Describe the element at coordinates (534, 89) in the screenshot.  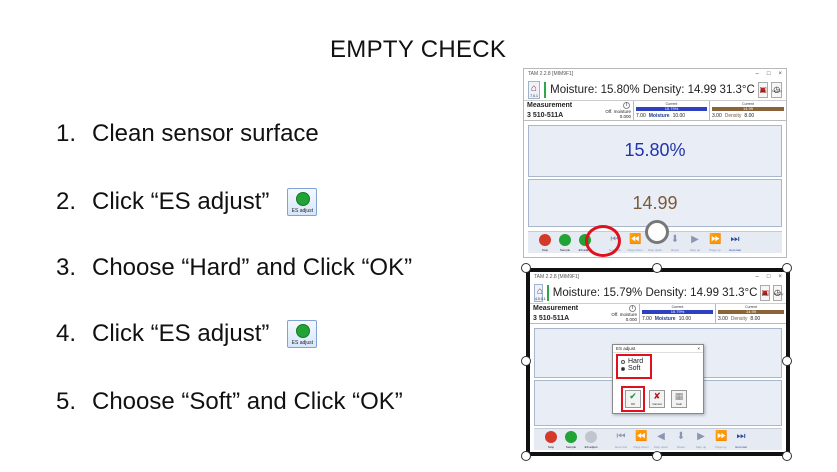
I see `home-button: ⌂ 7.0.1` at that location.